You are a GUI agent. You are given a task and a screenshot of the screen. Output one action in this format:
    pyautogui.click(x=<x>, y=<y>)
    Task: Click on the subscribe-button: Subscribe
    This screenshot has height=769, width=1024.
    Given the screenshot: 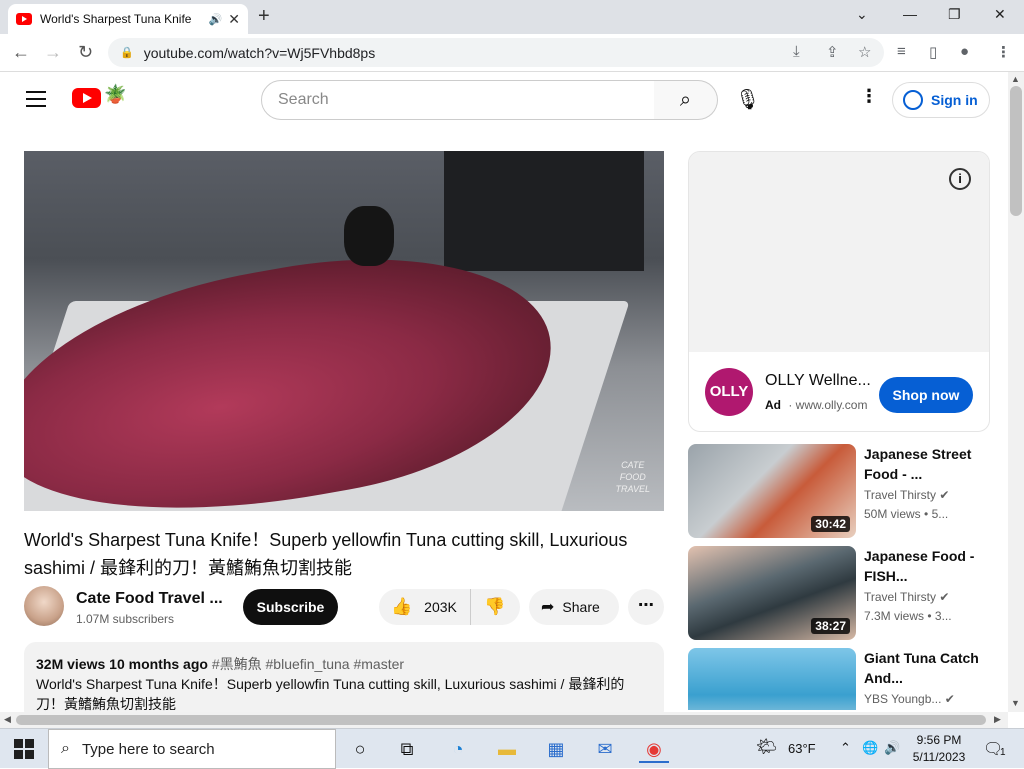 What is the action you would take?
    pyautogui.click(x=290, y=607)
    